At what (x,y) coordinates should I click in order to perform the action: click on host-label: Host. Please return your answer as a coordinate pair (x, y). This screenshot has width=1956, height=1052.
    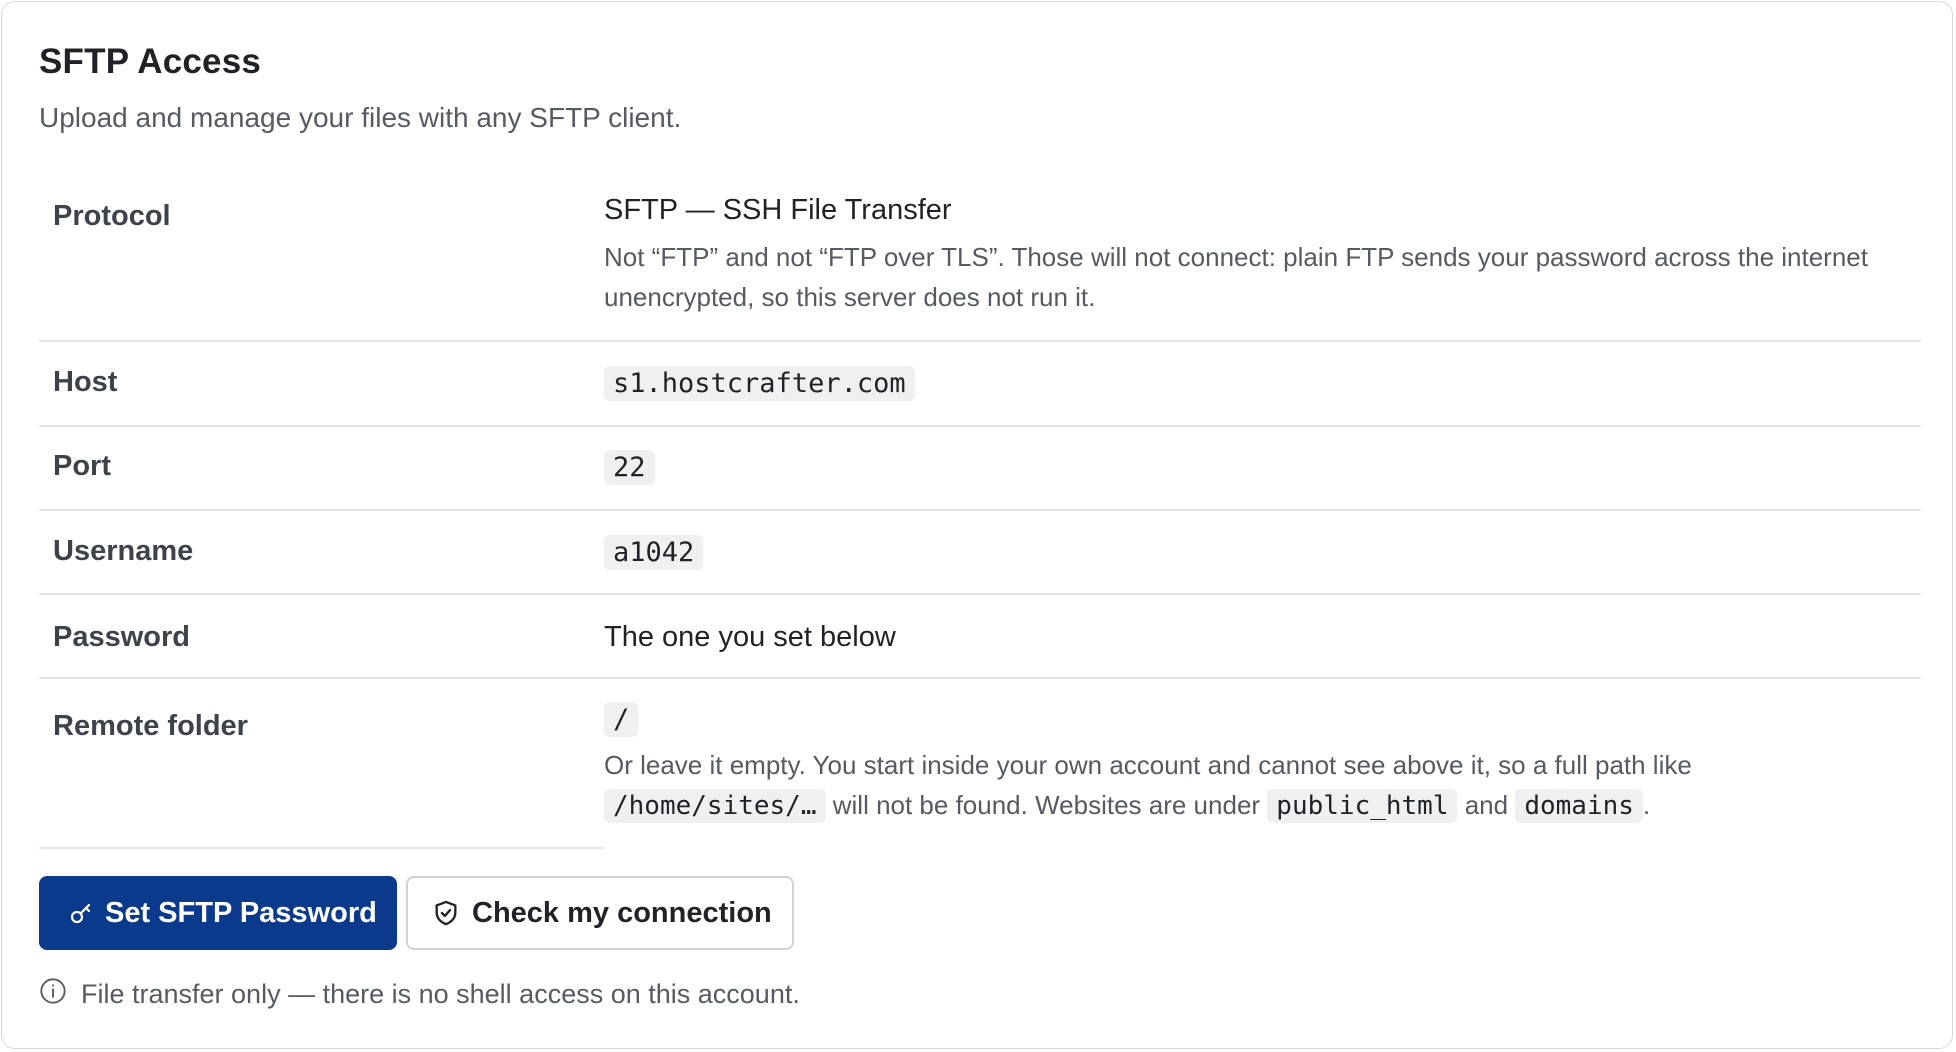
    Looking at the image, I should click on (85, 382).